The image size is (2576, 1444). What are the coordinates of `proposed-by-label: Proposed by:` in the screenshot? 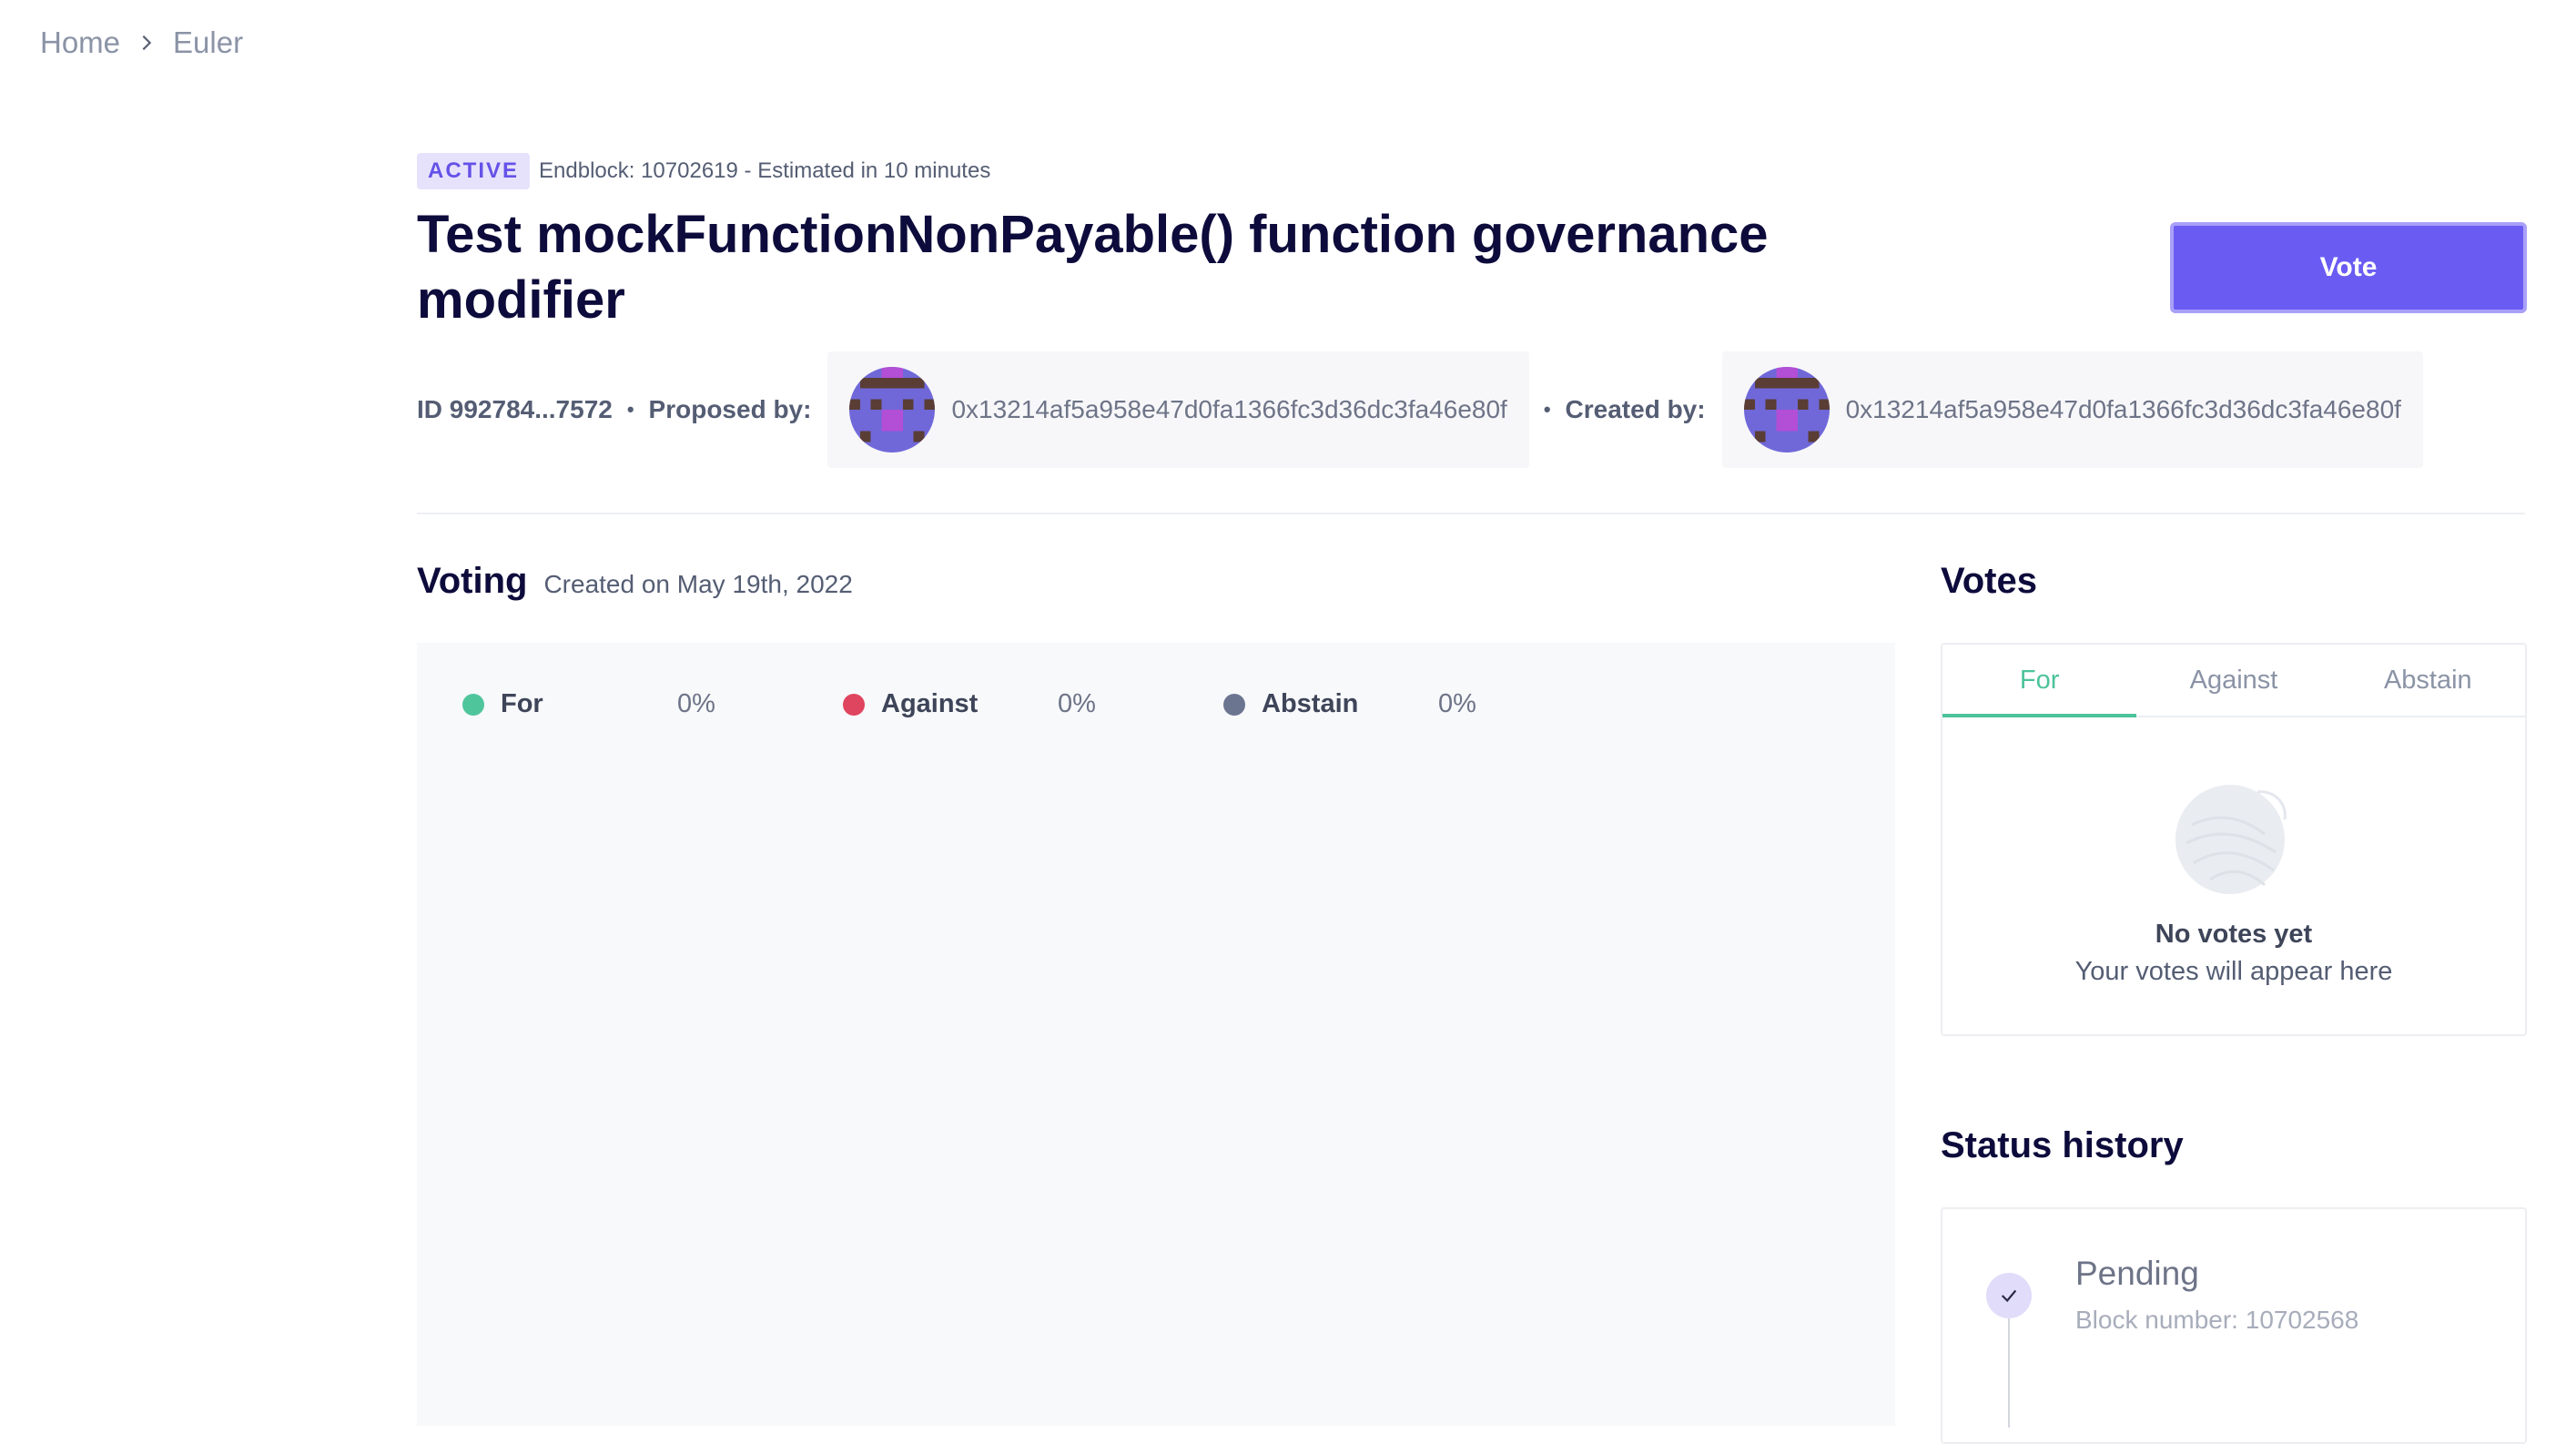 It's located at (730, 409).